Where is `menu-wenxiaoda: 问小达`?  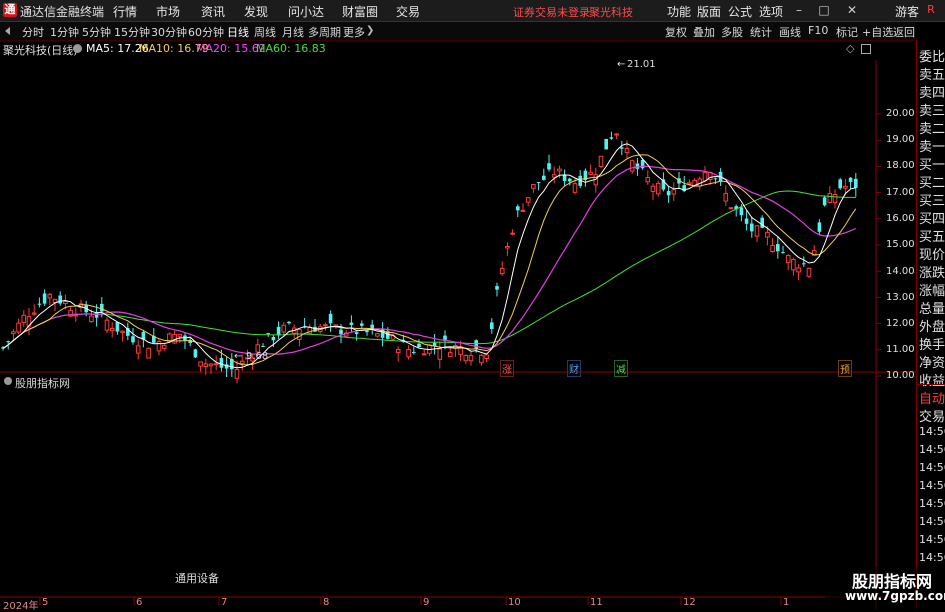
menu-wenxiaoda: 问小达 is located at coordinates (306, 11).